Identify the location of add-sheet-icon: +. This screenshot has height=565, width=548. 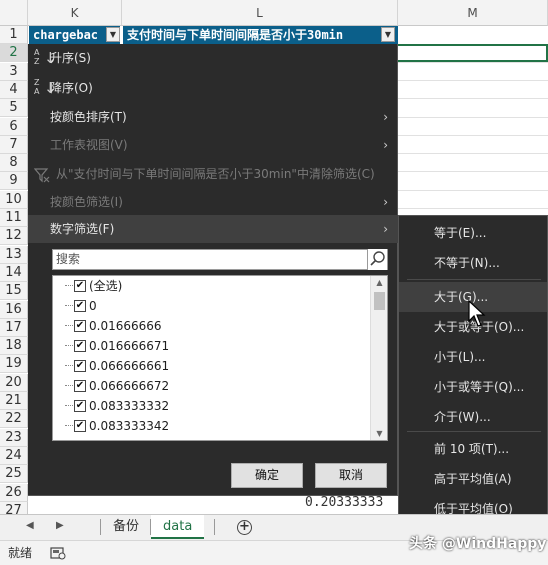
(244, 527).